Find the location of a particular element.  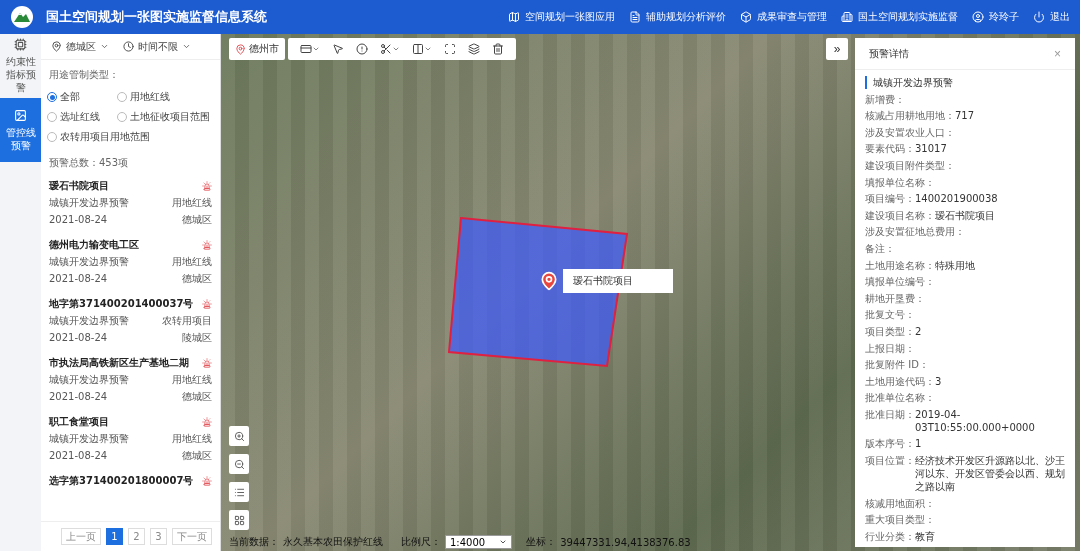

radio-option: 选址红线 is located at coordinates (82, 117).